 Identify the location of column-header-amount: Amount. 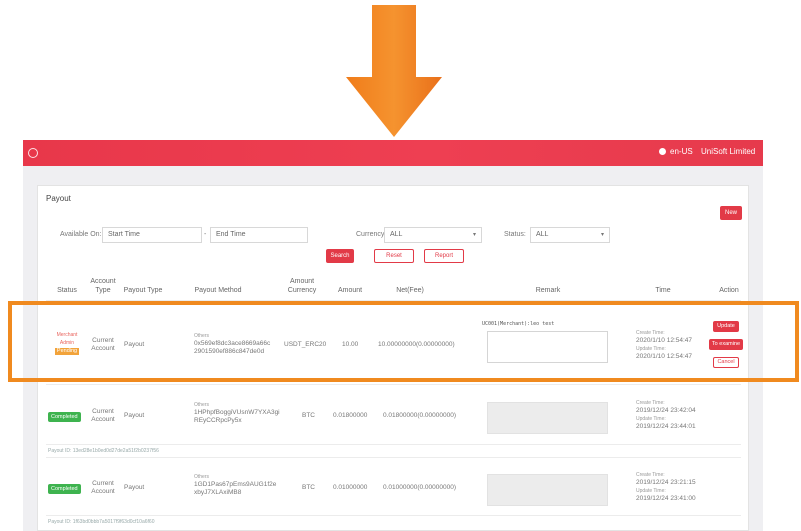
(350, 290).